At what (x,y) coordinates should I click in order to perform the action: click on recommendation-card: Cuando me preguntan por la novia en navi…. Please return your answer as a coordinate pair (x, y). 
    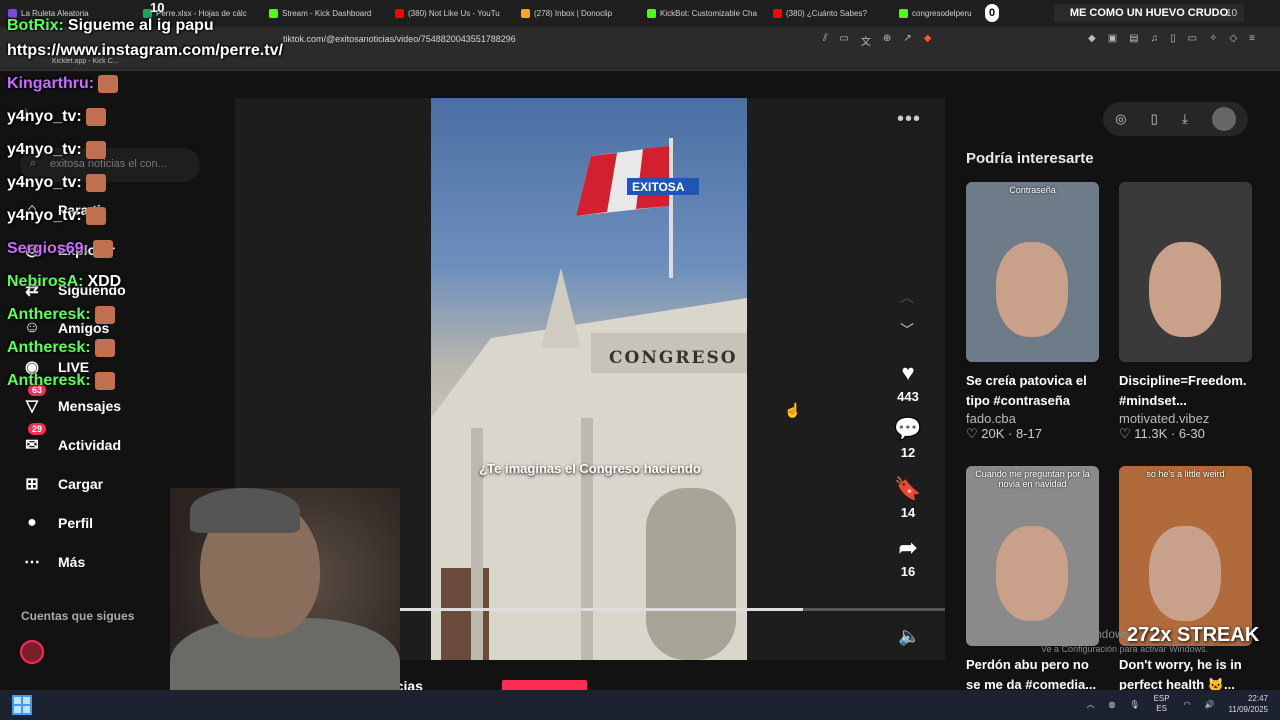
    Looking at the image, I should click on (1032, 580).